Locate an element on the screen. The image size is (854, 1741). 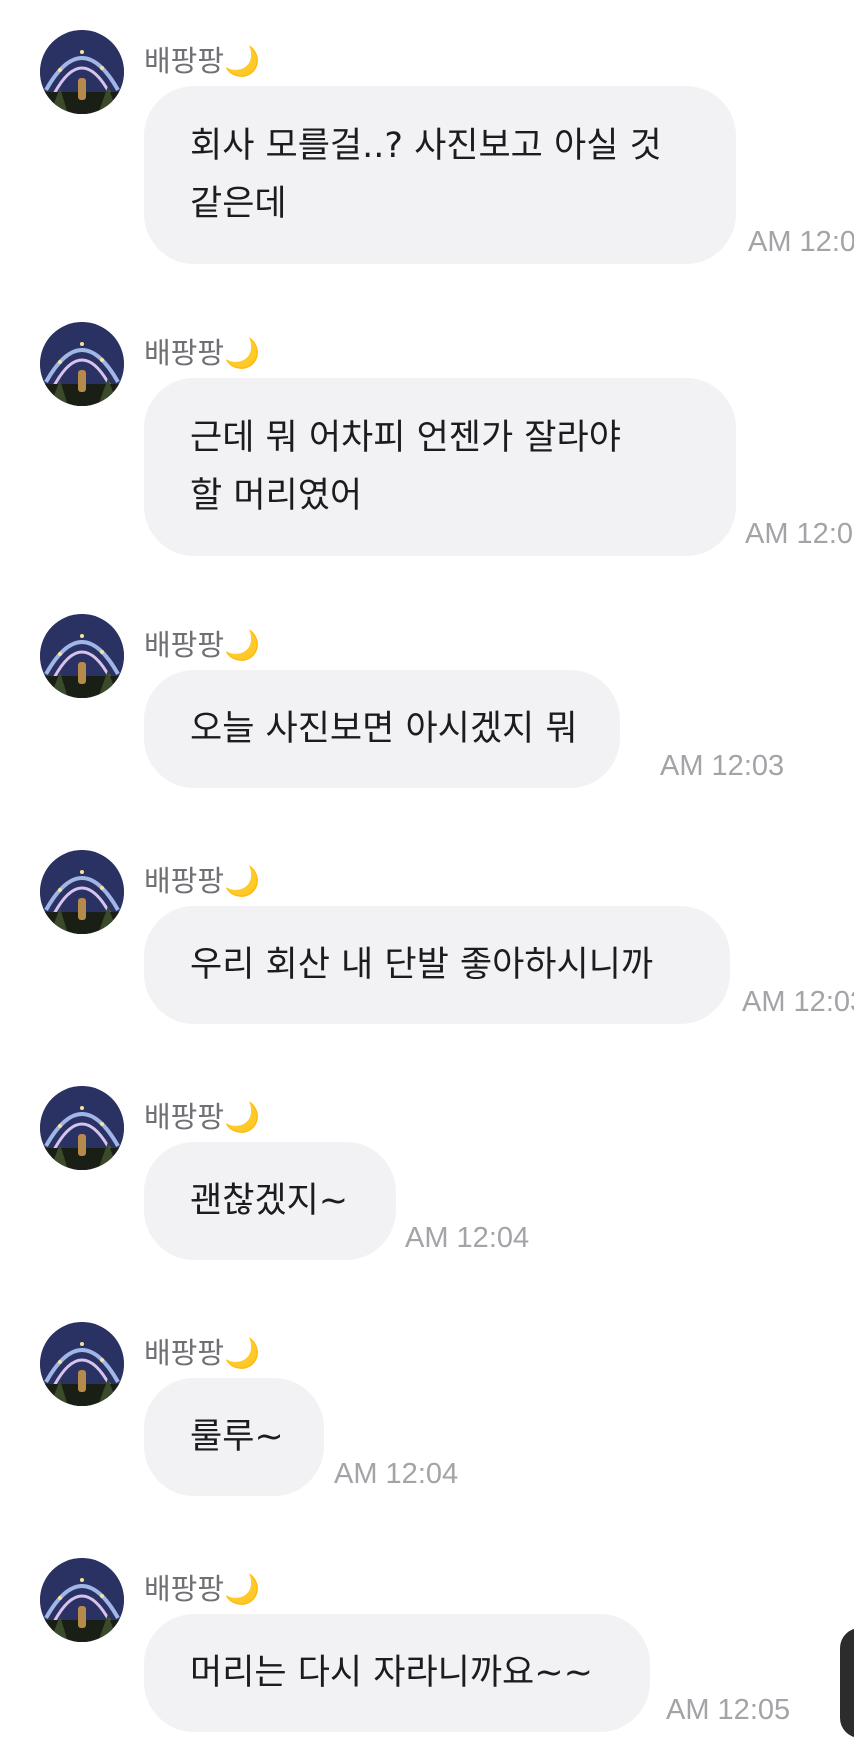
message-text: 우리 회산 내 단발 좋아하시니까 is located at coordinates (422, 965).